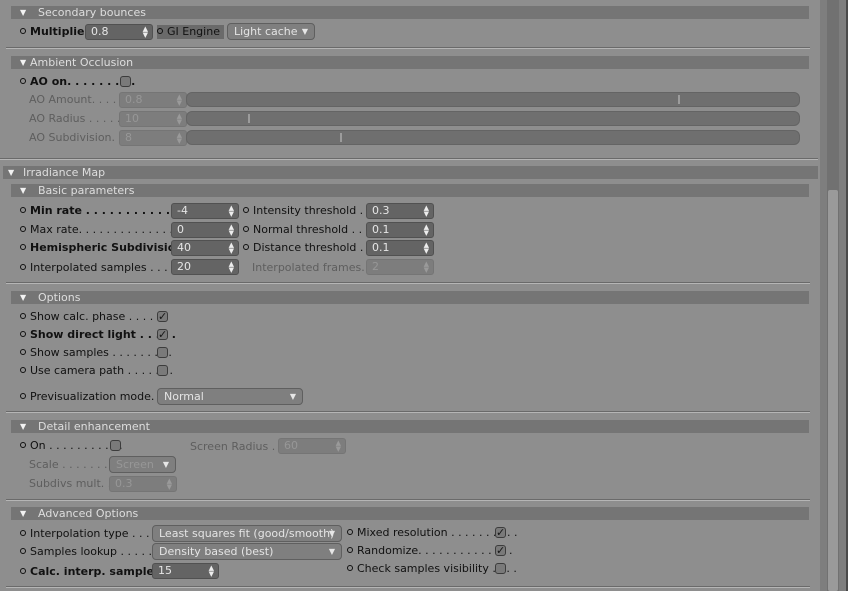 The height and width of the screenshot is (591, 848). I want to click on intensity-threshold-input: 0.3 ▲ ▼, so click(400, 211).